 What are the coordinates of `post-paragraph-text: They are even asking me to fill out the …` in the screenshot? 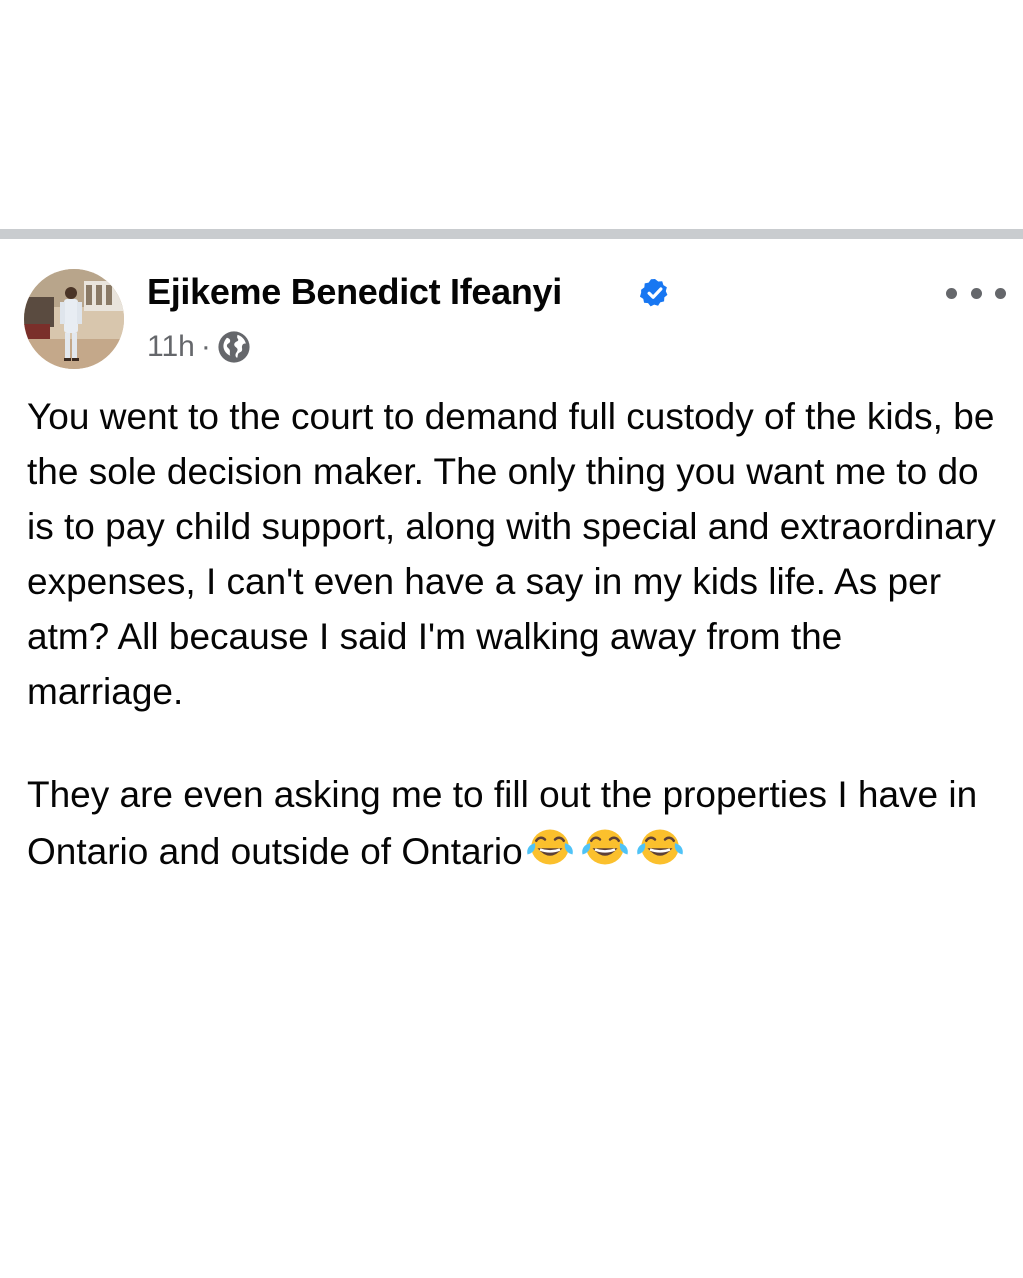 It's located at (502, 823).